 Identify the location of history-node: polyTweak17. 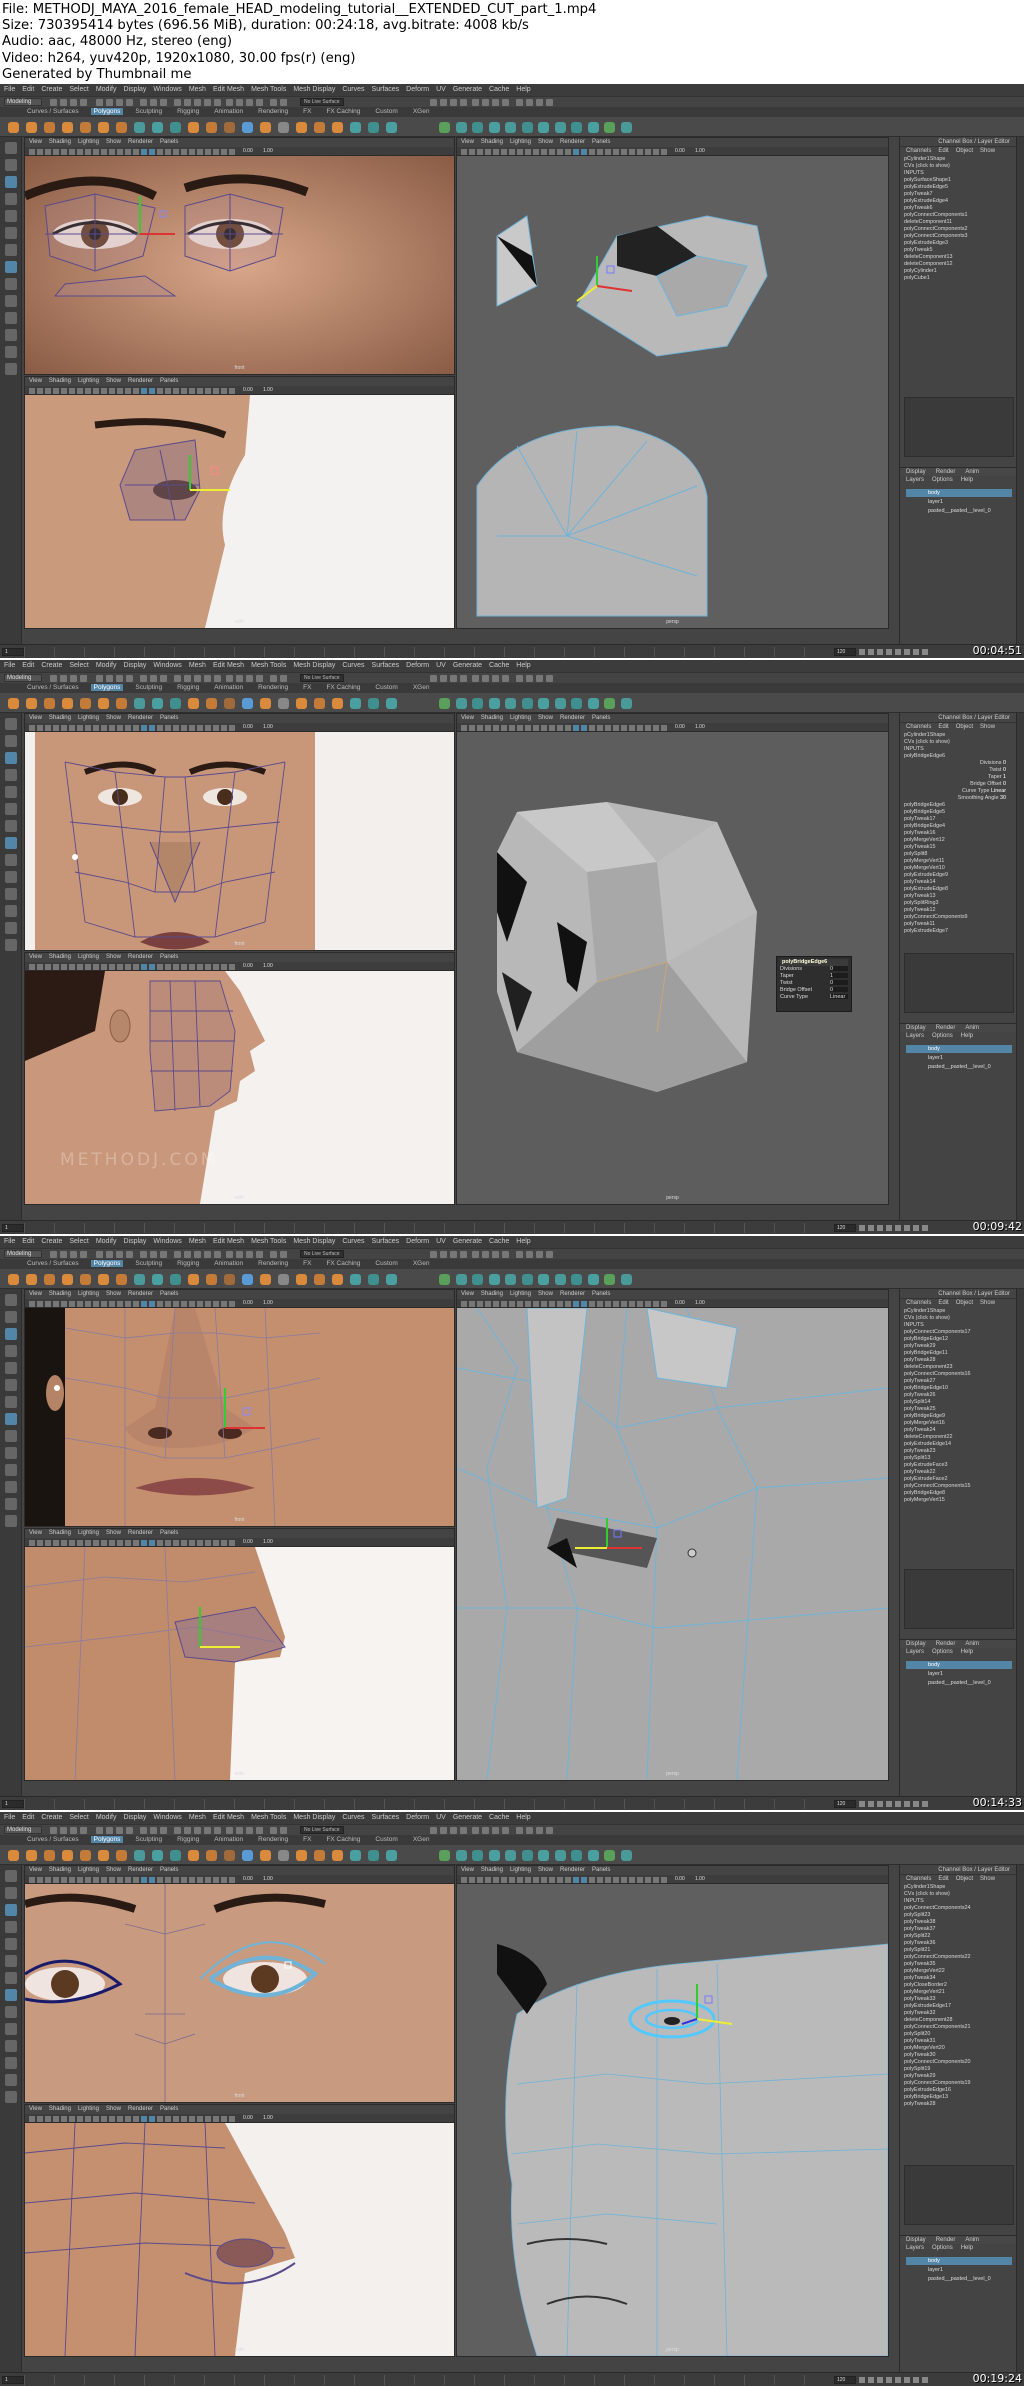
(964, 819).